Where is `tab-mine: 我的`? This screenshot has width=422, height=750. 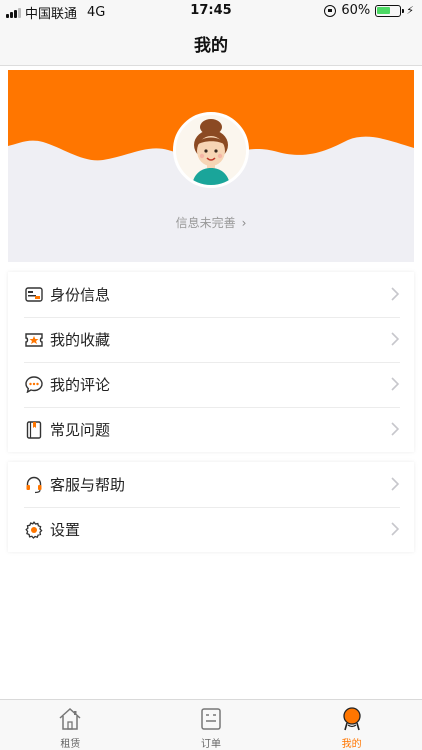
tab-mine: 我的 is located at coordinates (351, 725).